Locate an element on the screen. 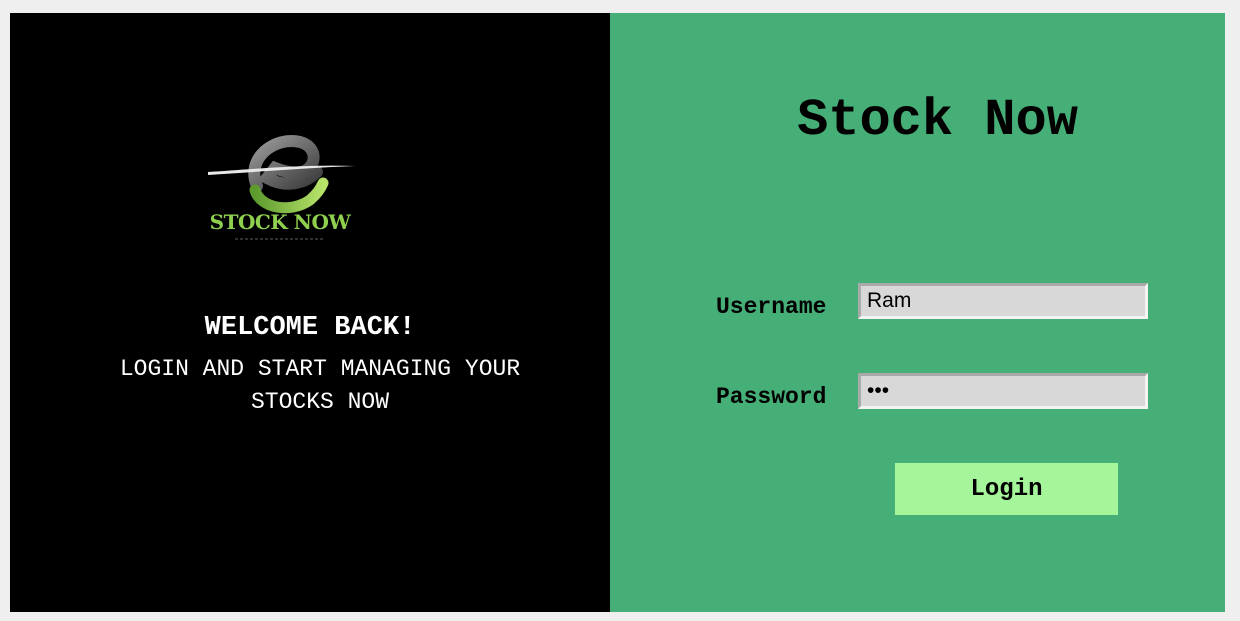 The width and height of the screenshot is (1240, 621). username-label: Username is located at coordinates (771, 307).